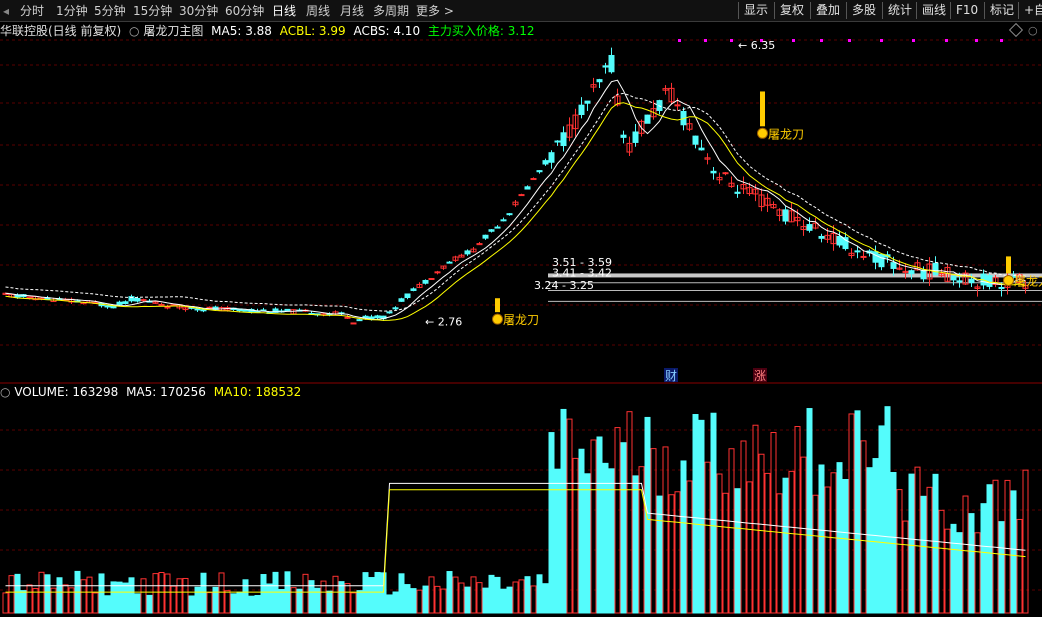 The width and height of the screenshot is (1042, 617). Describe the element at coordinates (497, 305) in the screenshot. I see `signal-bar` at that location.